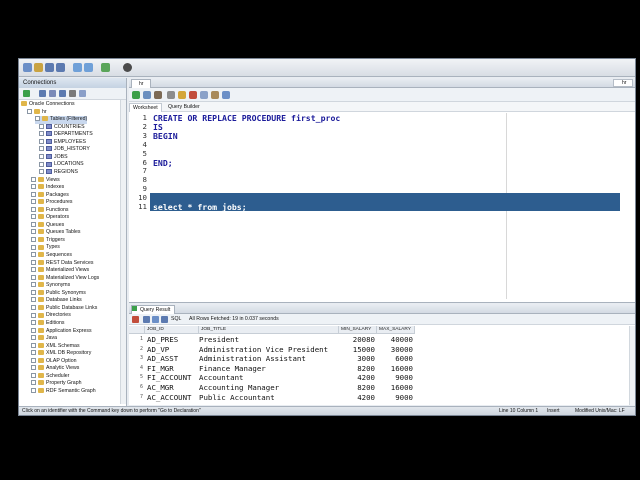  I want to click on print-icon, so click(146, 319).